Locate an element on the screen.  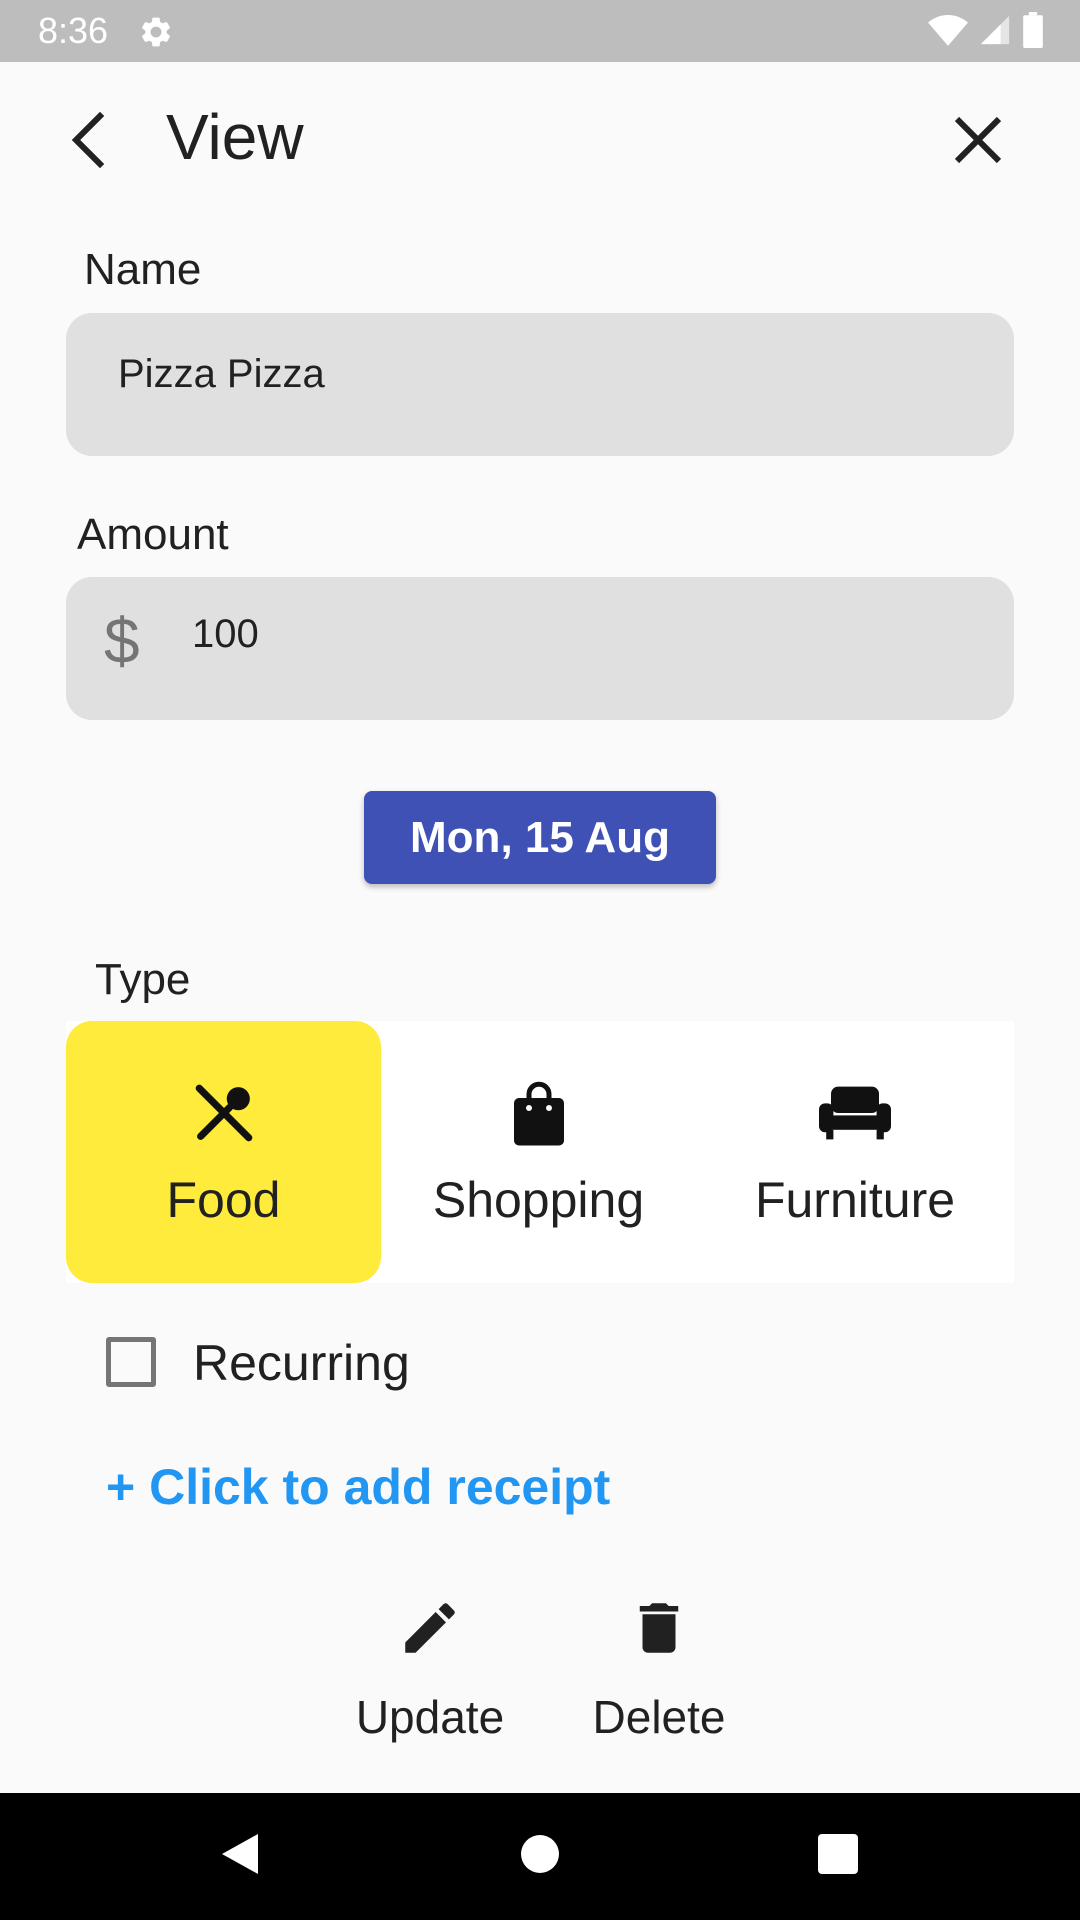
type-option-furniture: Furniture is located at coordinates (855, 1152).